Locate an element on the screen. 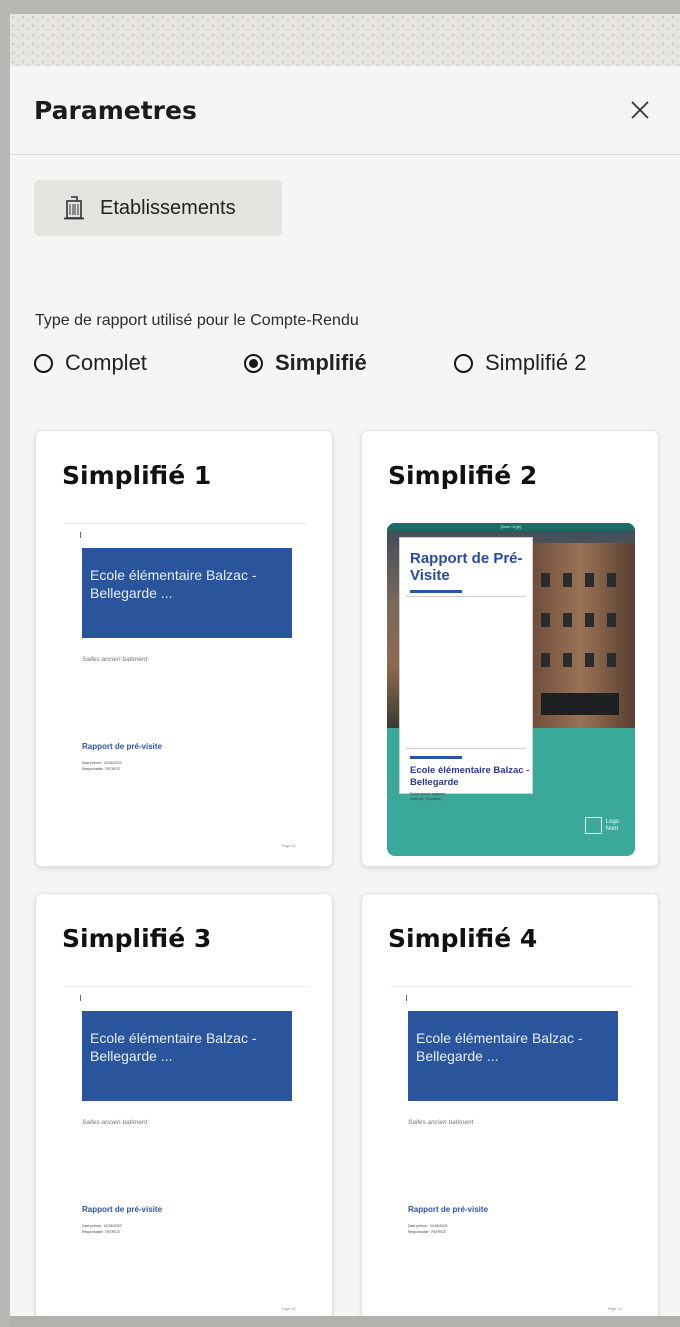 The height and width of the screenshot is (1327, 680). radio-circle-selected is located at coordinates (253, 363).